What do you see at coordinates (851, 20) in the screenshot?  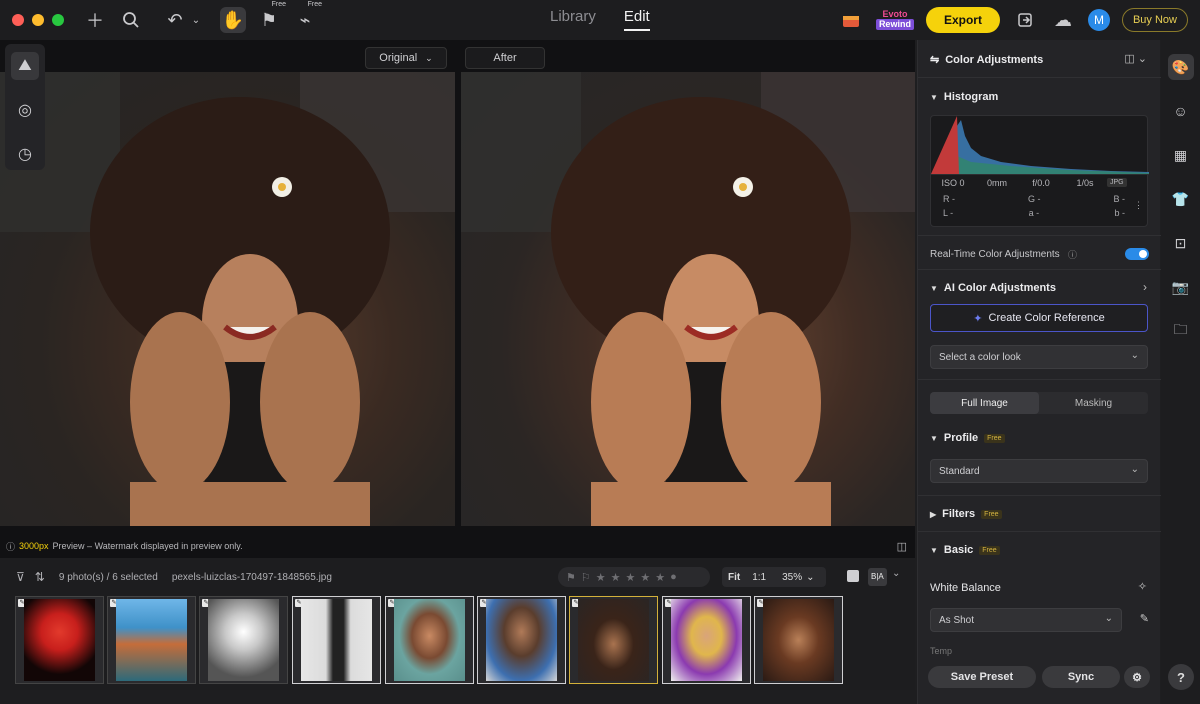 I see `gift-icon` at bounding box center [851, 20].